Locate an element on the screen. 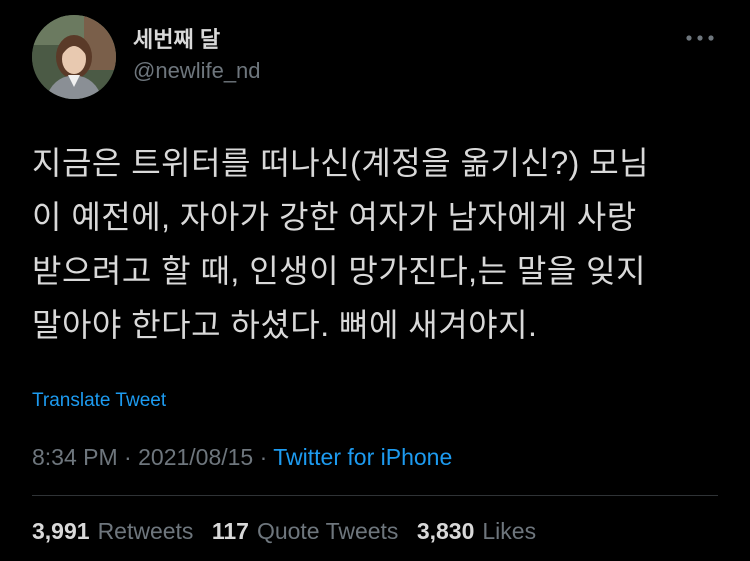  retweets-count: 3,991 is located at coordinates (61, 531).